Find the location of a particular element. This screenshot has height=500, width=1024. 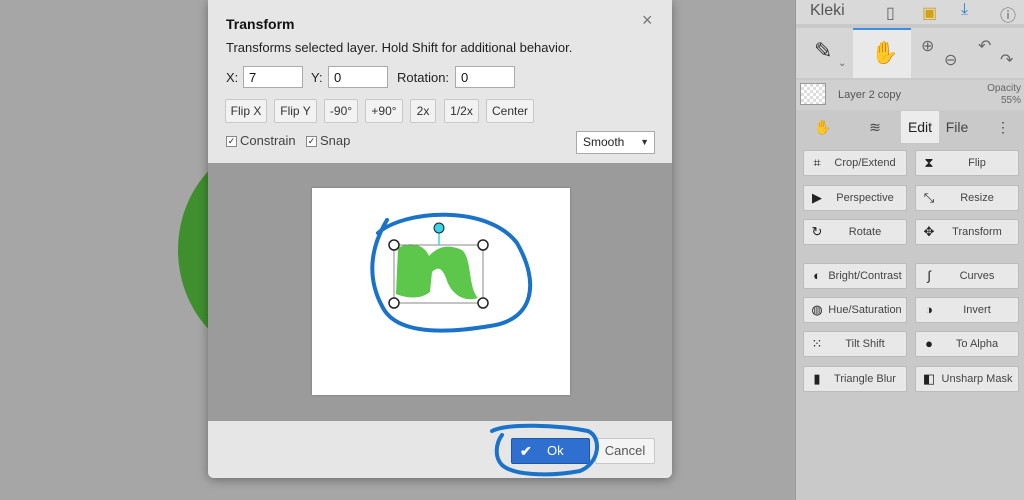

hand-tool-button: ✋ is located at coordinates (882, 53).